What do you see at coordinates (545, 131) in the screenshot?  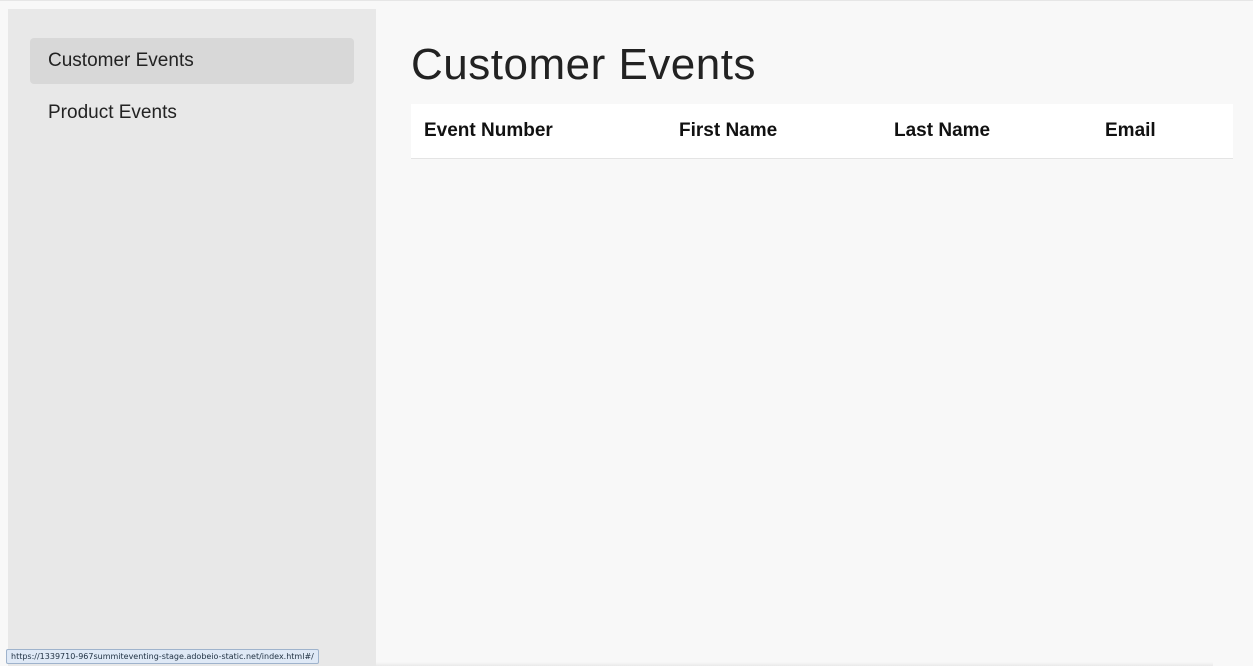 I see `column-header-event-number: Event Number` at bounding box center [545, 131].